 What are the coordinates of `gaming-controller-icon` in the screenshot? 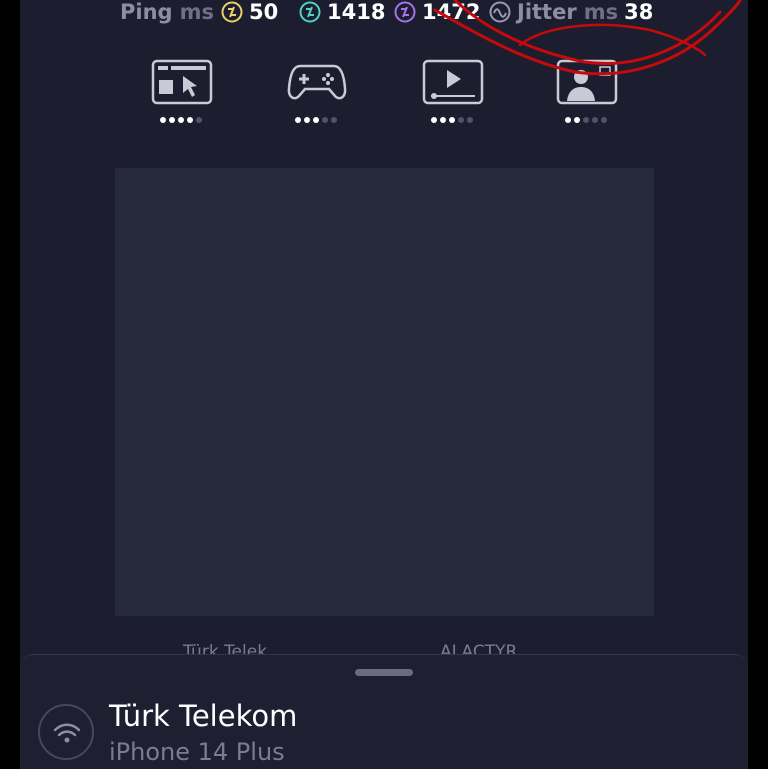 It's located at (317, 82).